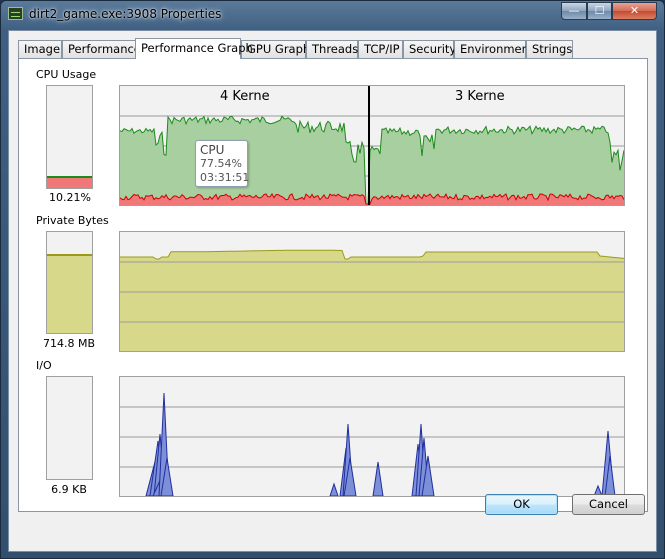  What do you see at coordinates (334, 489) in the screenshot?
I see `io-spike` at bounding box center [334, 489].